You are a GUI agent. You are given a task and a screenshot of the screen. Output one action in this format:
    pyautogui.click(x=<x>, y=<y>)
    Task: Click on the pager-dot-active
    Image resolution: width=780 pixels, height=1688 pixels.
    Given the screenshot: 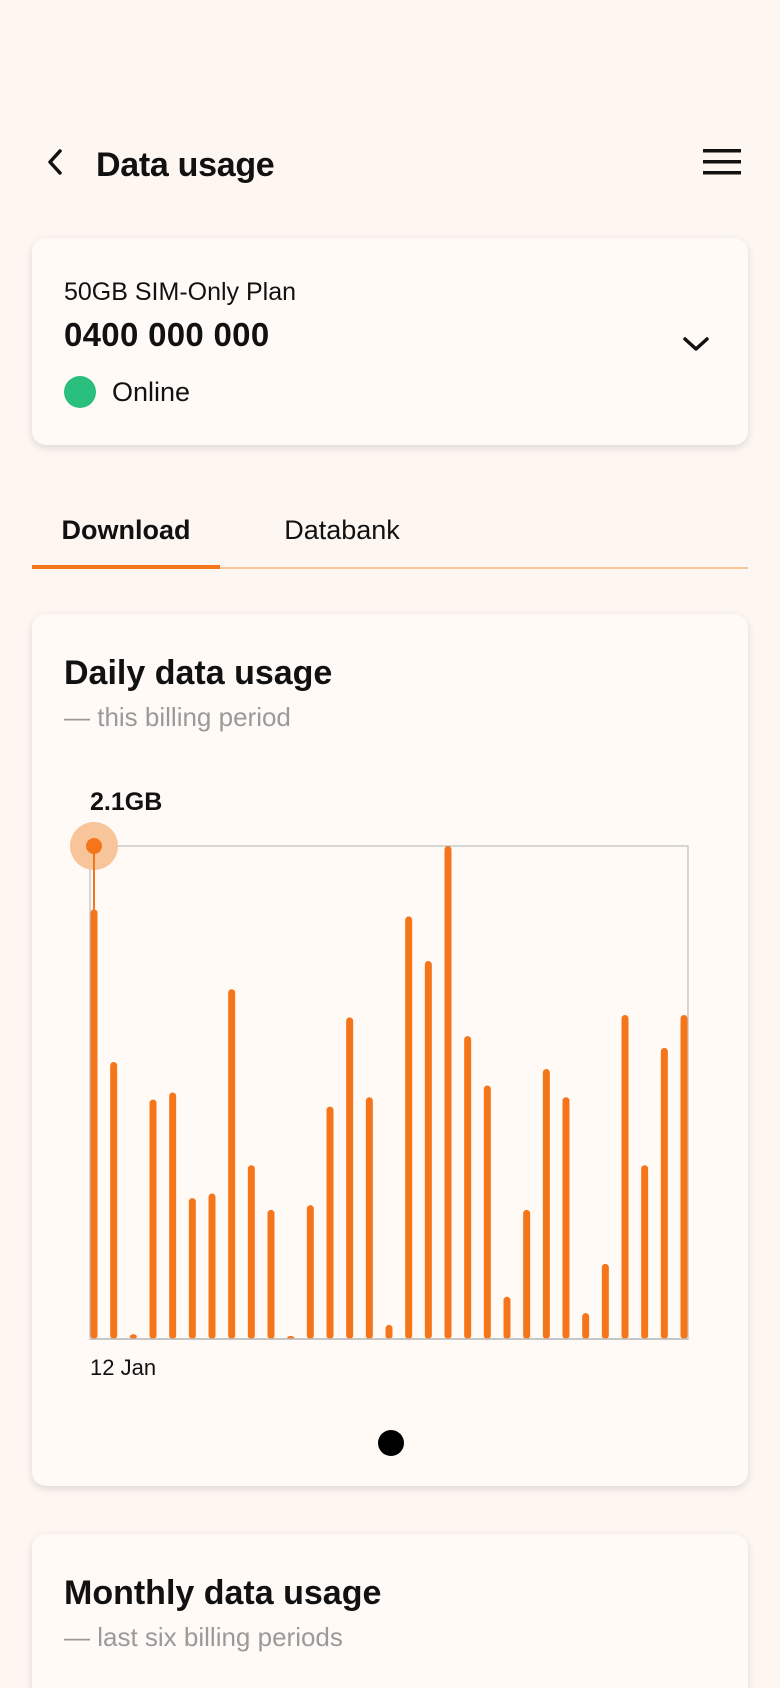 What is the action you would take?
    pyautogui.click(x=391, y=1443)
    